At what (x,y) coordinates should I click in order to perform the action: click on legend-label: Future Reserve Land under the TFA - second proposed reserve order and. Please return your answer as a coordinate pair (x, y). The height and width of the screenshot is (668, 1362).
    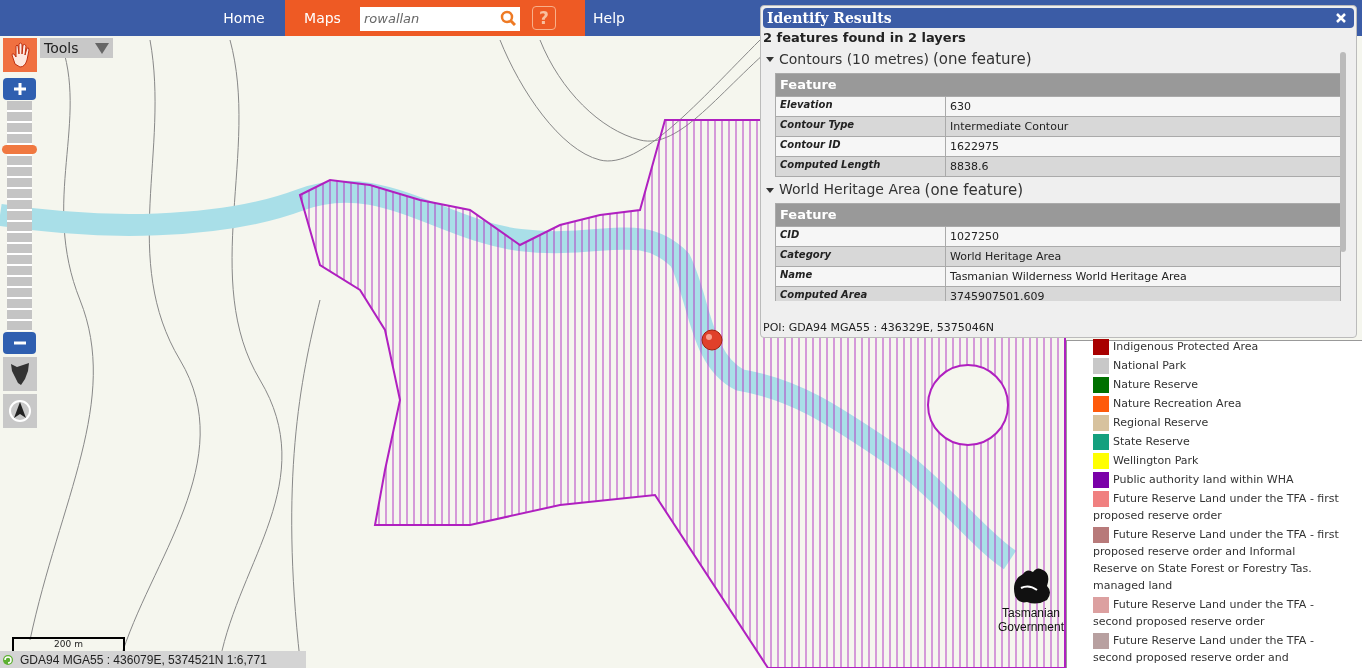
    Looking at the image, I should click on (1203, 649).